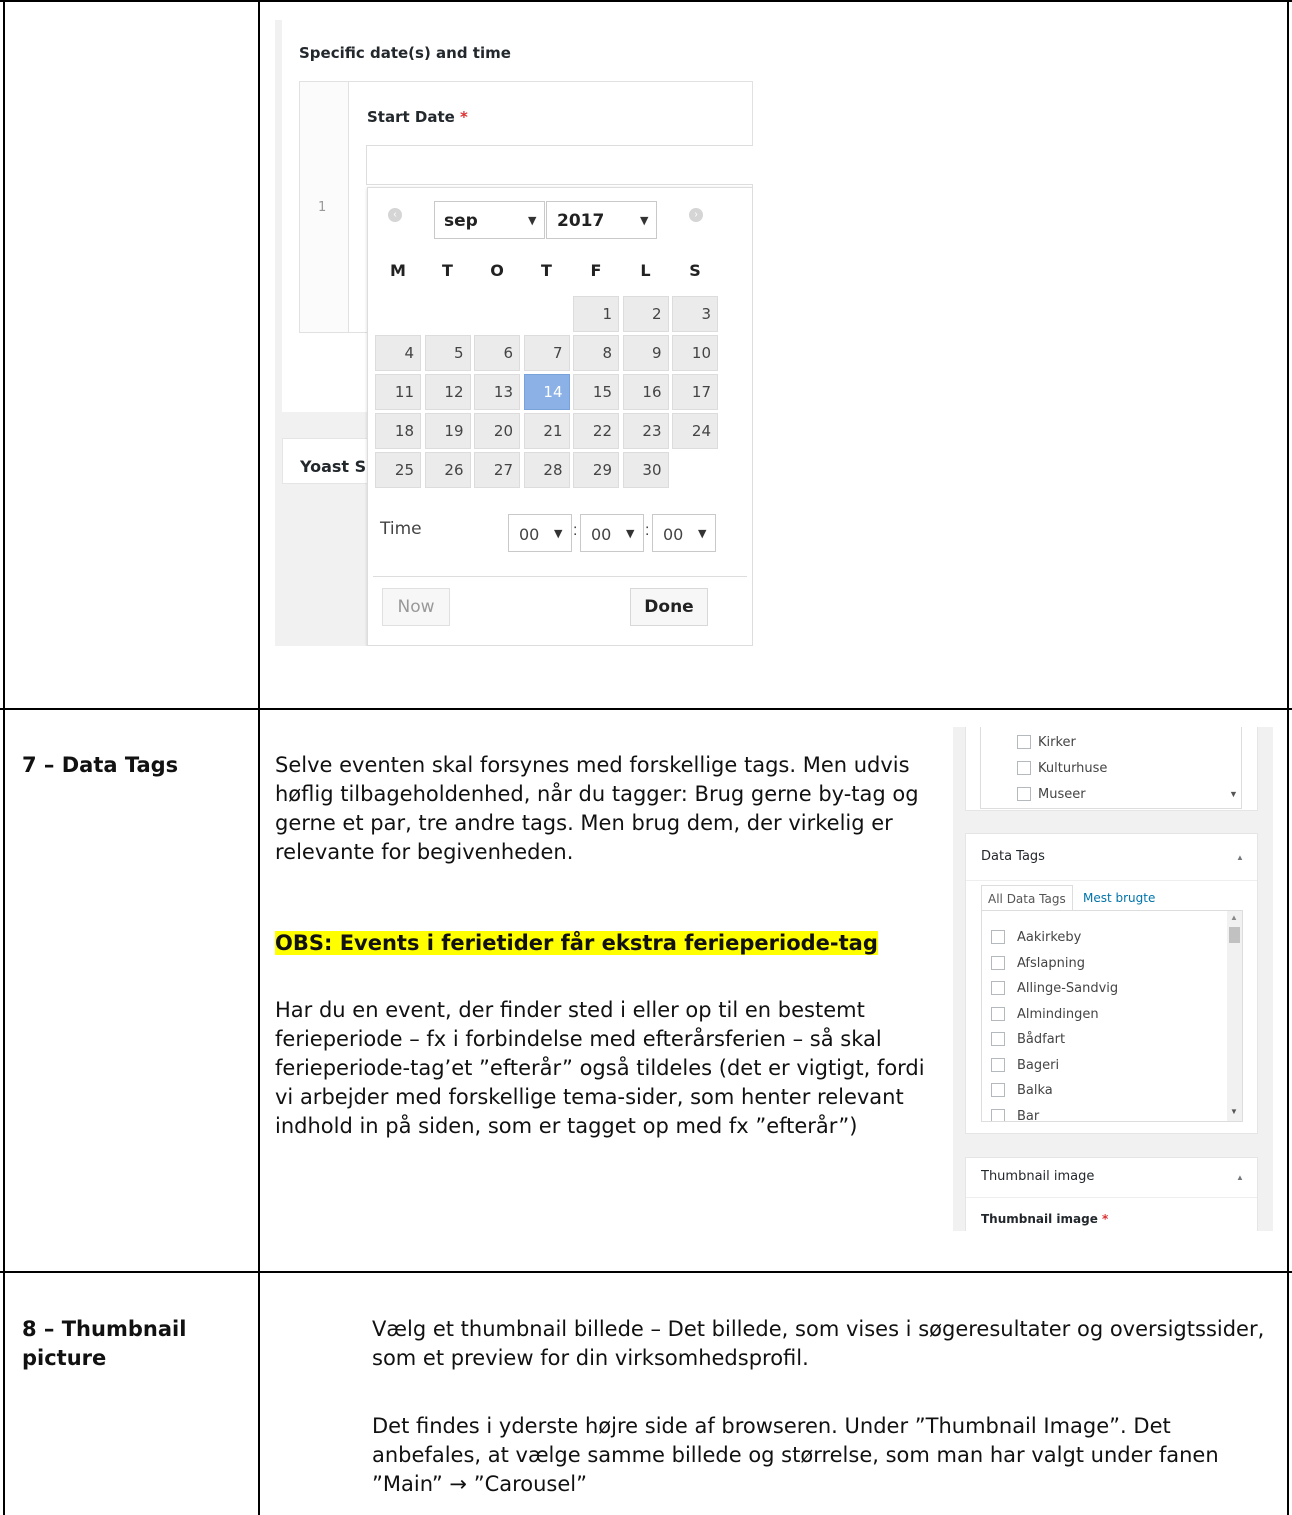  I want to click on calendar-day: 4, so click(398, 353).